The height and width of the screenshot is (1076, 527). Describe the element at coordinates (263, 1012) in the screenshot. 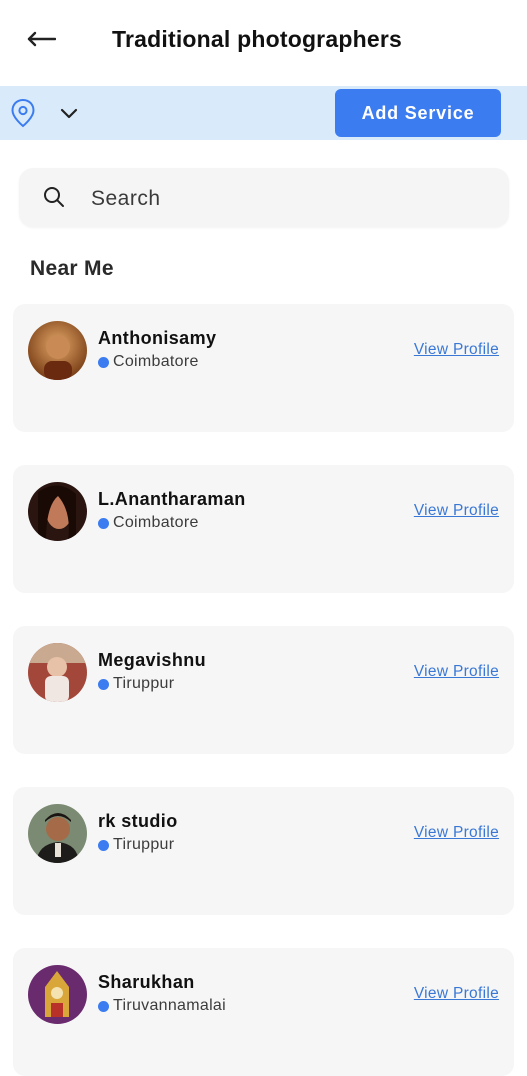

I see `listing-card: Sharukhan Tiruvannamalai View Profile` at that location.